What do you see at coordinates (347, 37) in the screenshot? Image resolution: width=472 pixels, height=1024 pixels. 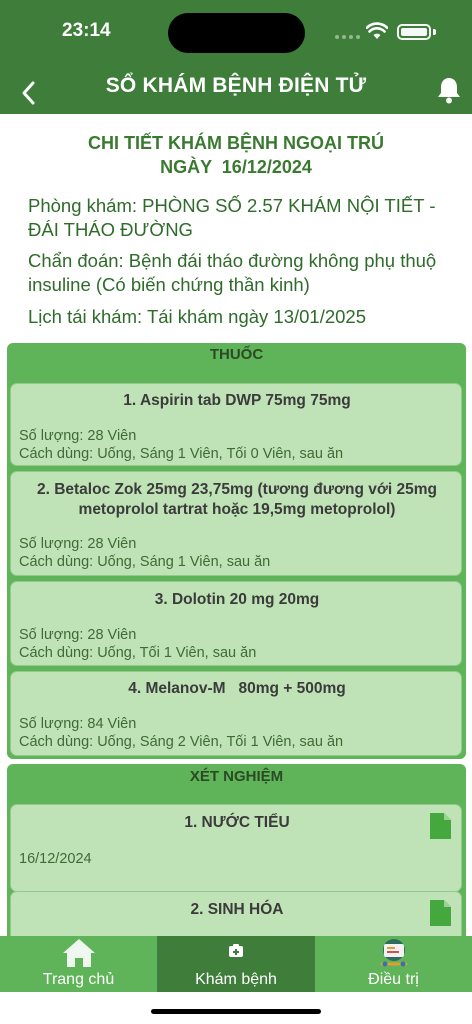 I see `cellular-signal-icon` at bounding box center [347, 37].